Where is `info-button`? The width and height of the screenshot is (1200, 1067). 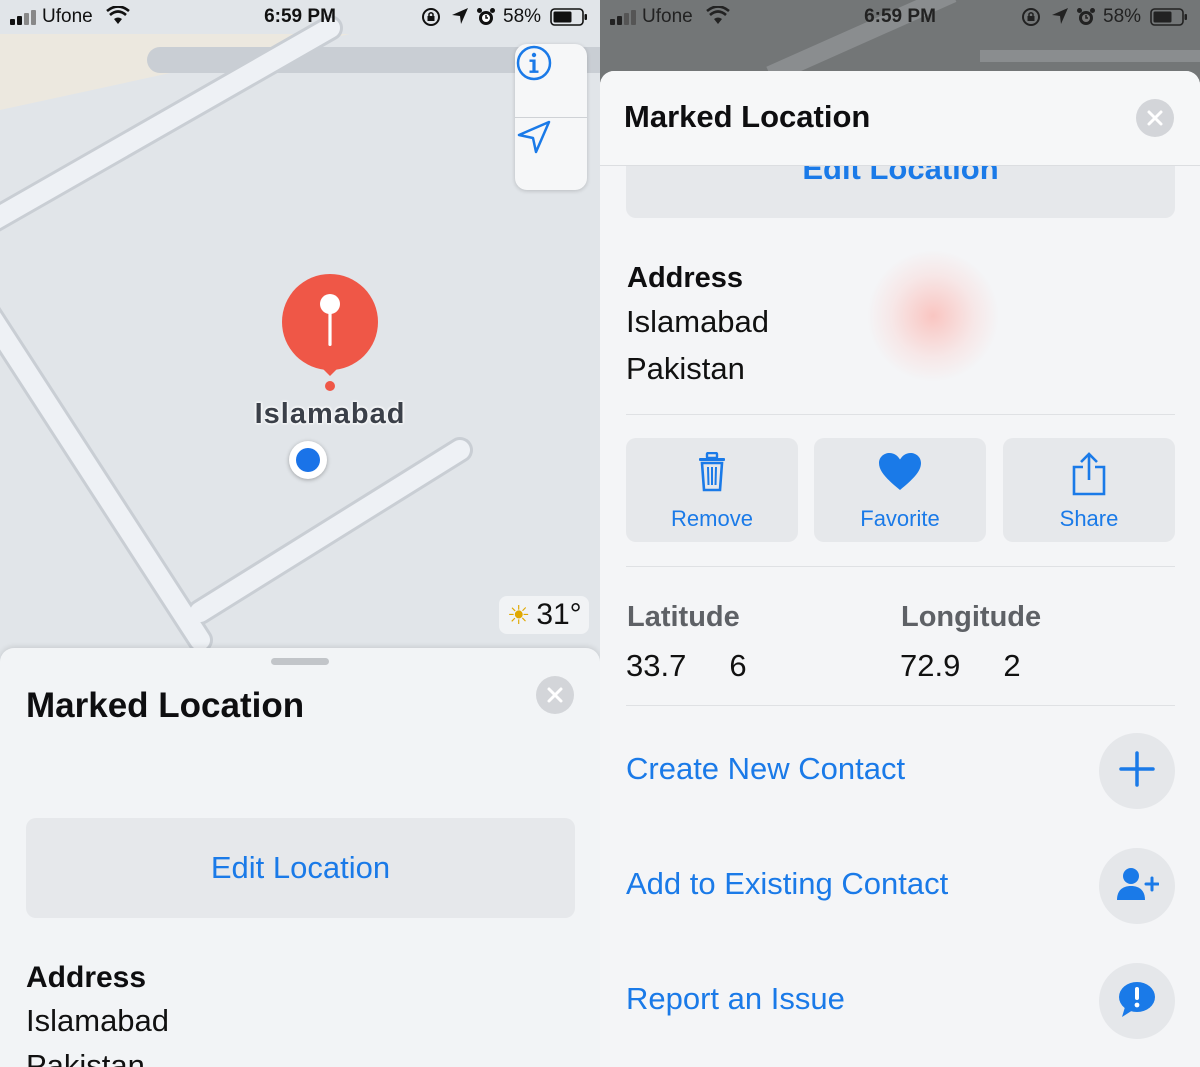
info-button is located at coordinates (551, 80).